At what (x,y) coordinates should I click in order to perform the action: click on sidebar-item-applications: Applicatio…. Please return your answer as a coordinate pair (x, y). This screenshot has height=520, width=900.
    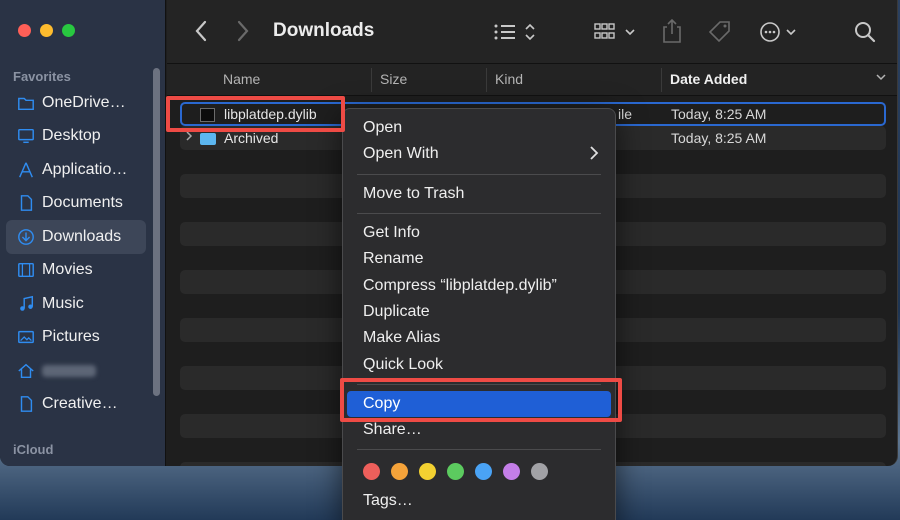
    Looking at the image, I should click on (76, 170).